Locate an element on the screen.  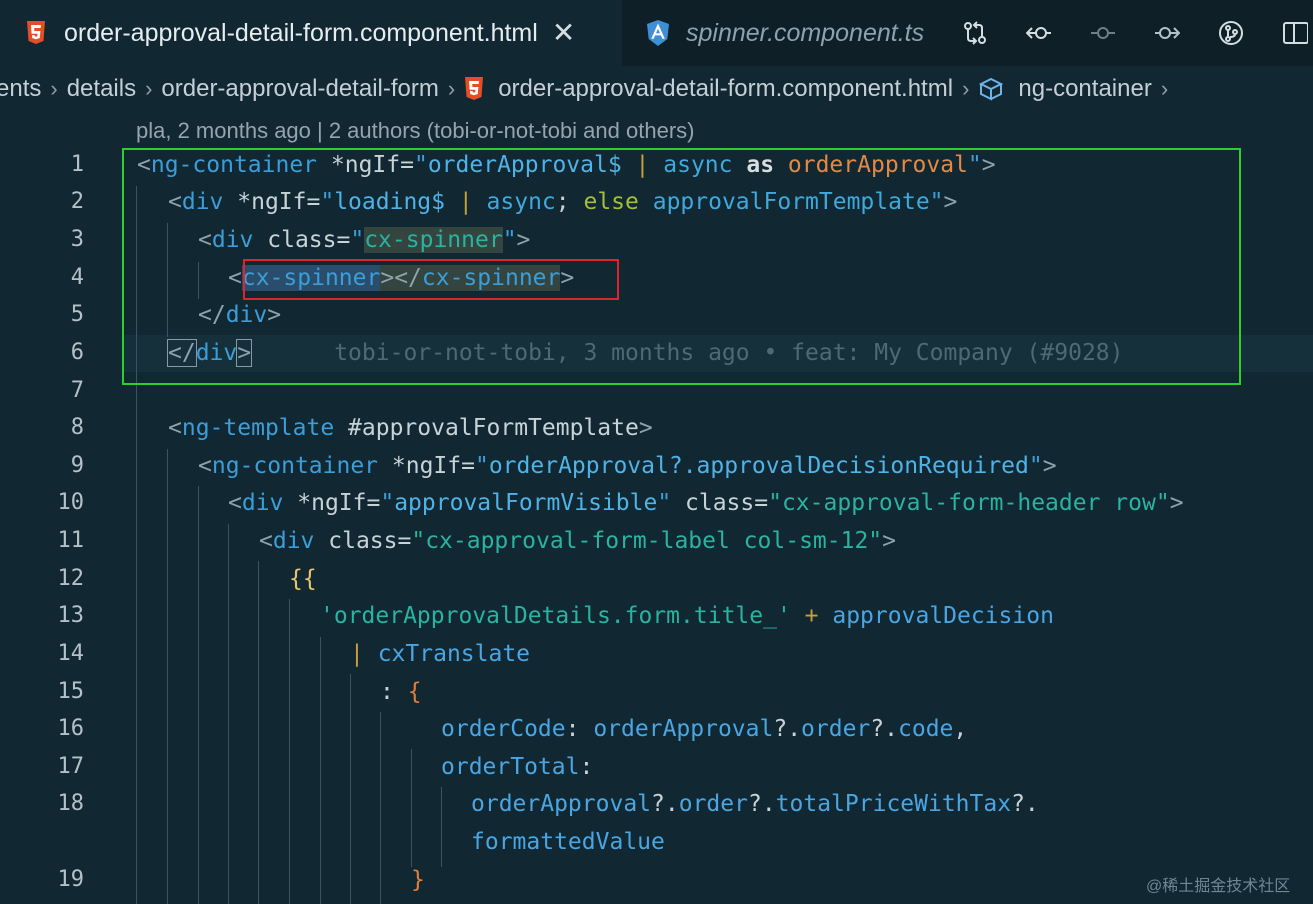
angular-icon is located at coordinates (658, 33).